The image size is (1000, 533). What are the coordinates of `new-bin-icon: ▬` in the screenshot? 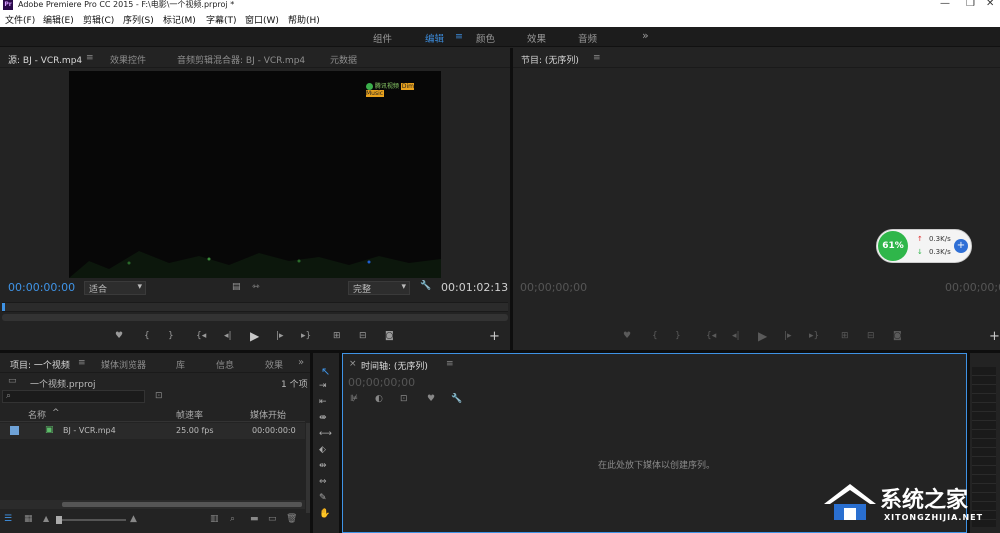 It's located at (254, 519).